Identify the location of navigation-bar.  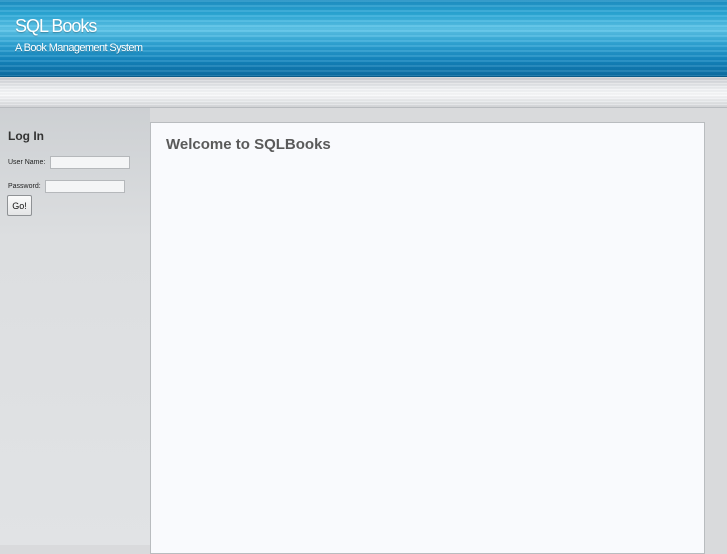
(363, 92).